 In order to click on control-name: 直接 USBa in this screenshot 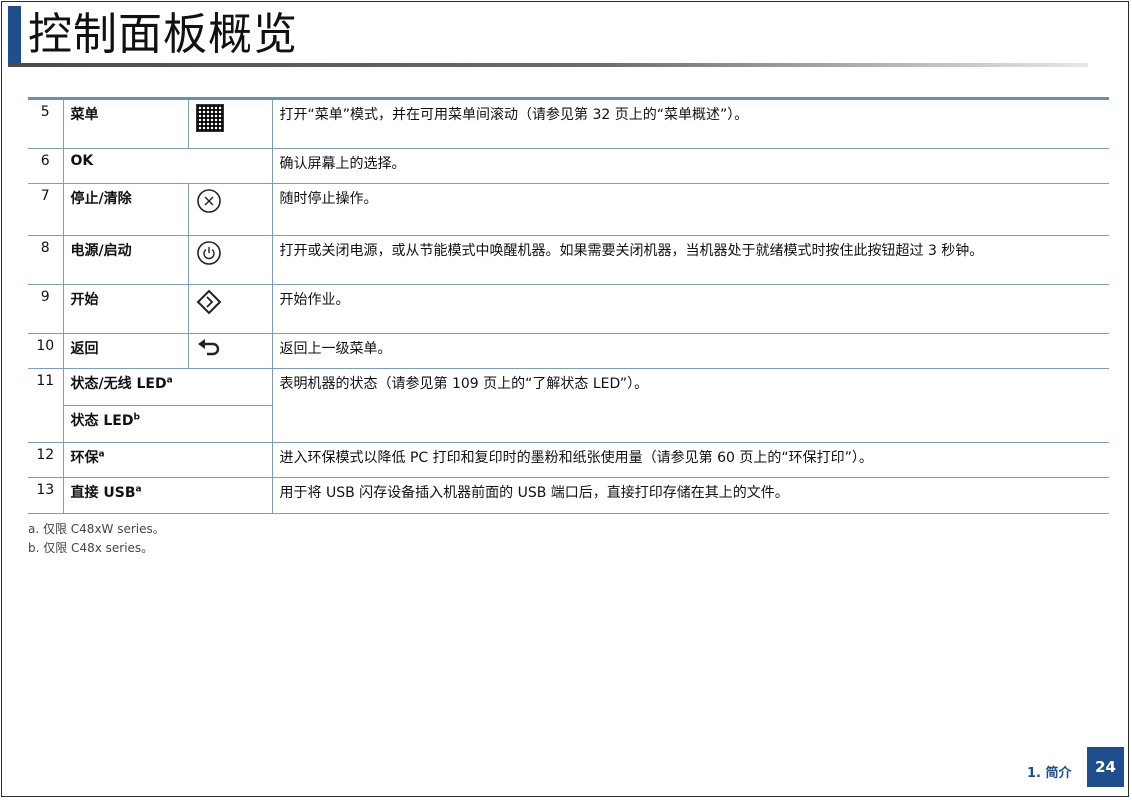, I will do `click(167, 495)`.